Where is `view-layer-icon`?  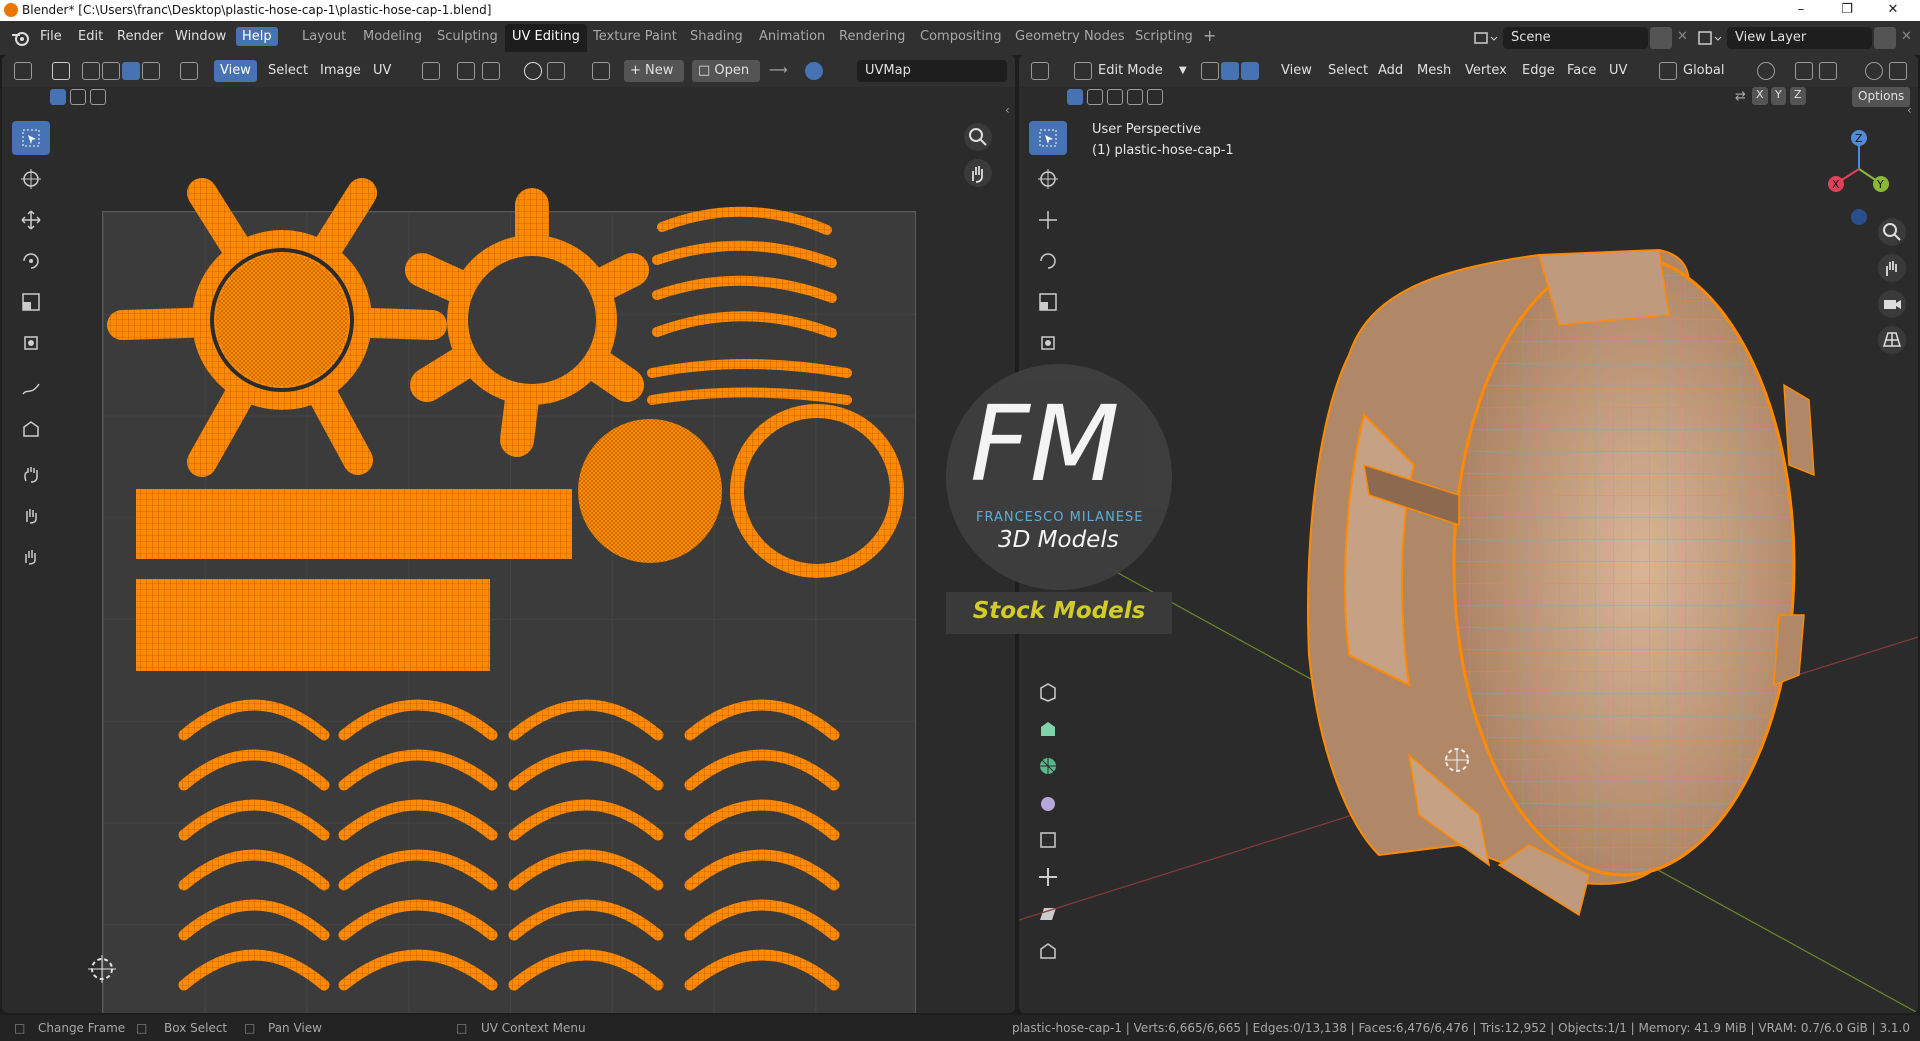
view-layer-icon is located at coordinates (1710, 38).